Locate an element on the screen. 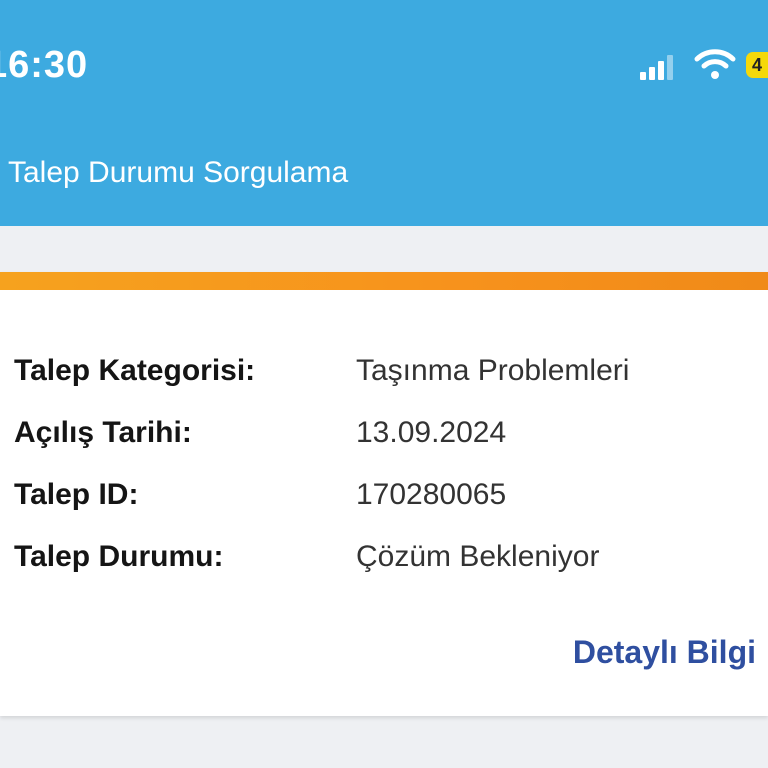 This screenshot has height=768, width=768. info-row-request-id: Talep ID: 170280065 is located at coordinates (384, 498).